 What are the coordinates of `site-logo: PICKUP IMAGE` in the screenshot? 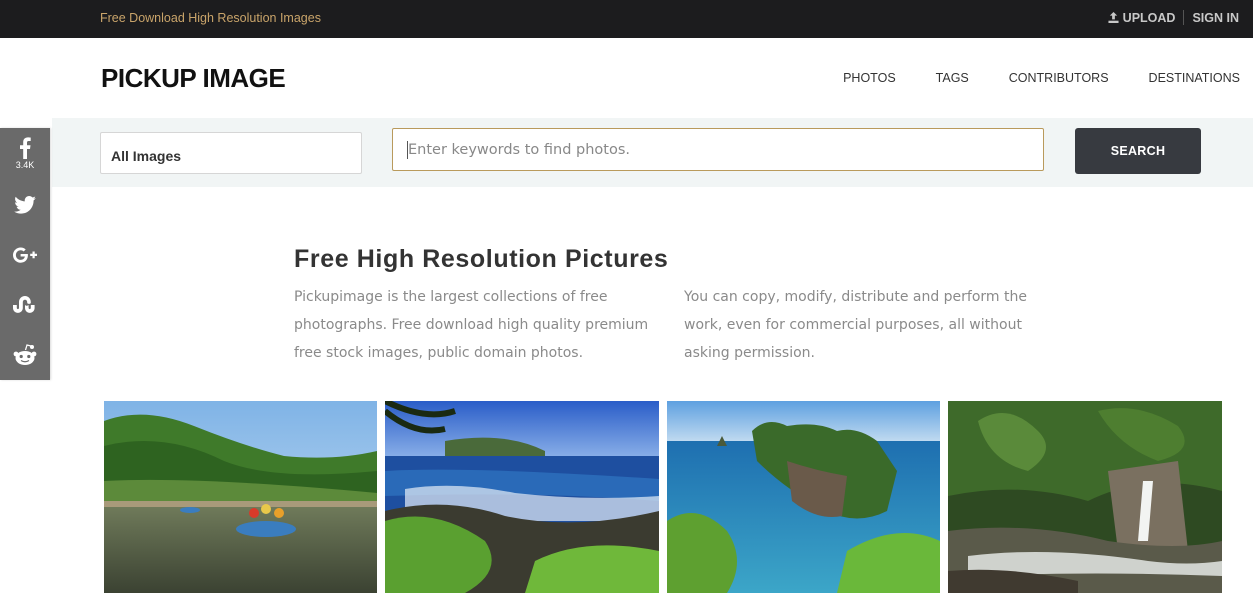 It's located at (193, 78).